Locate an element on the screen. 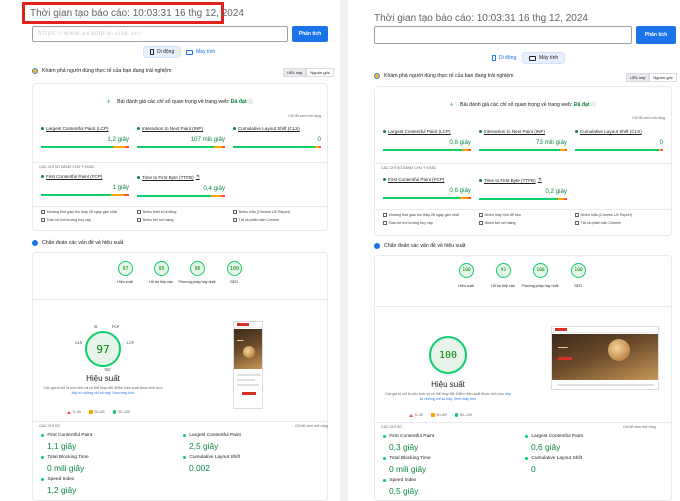 This screenshot has width=680, height=501. lab-metric-lcp-name: Largest Contentful Paint is located at coordinates (595, 436).